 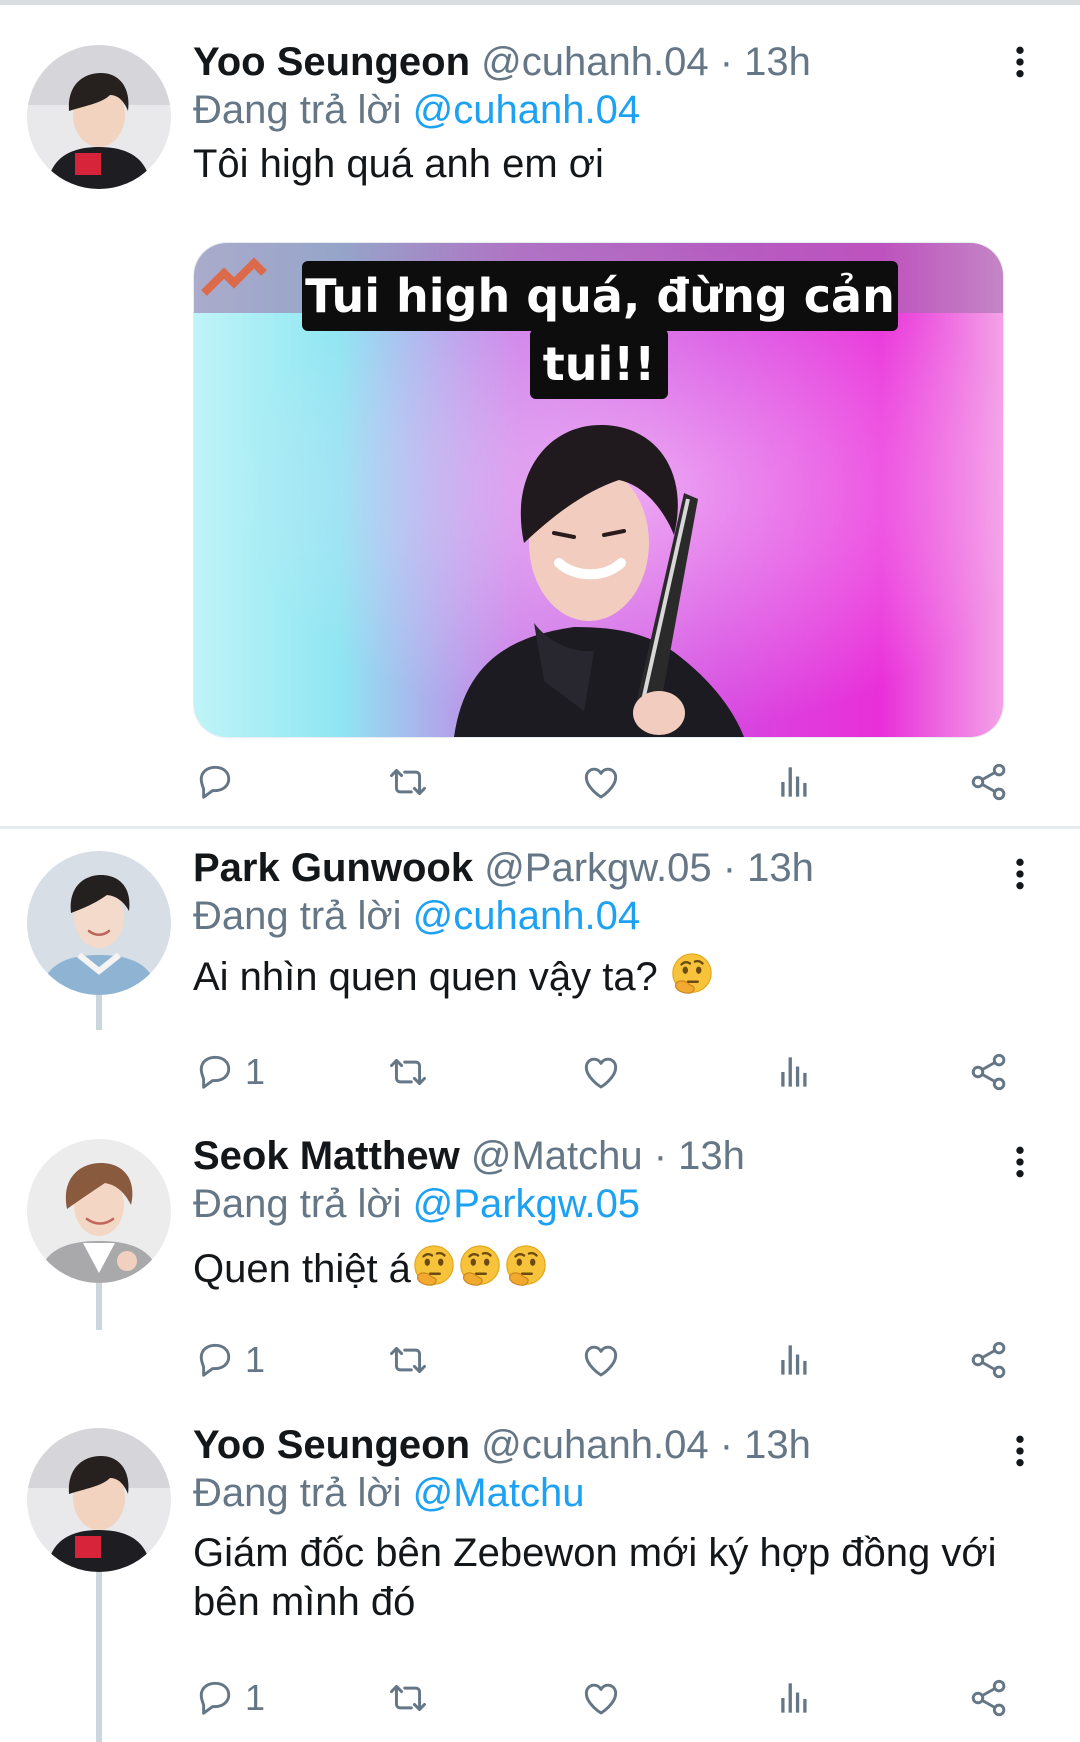 I want to click on tweet-actions, so click(x=603, y=782).